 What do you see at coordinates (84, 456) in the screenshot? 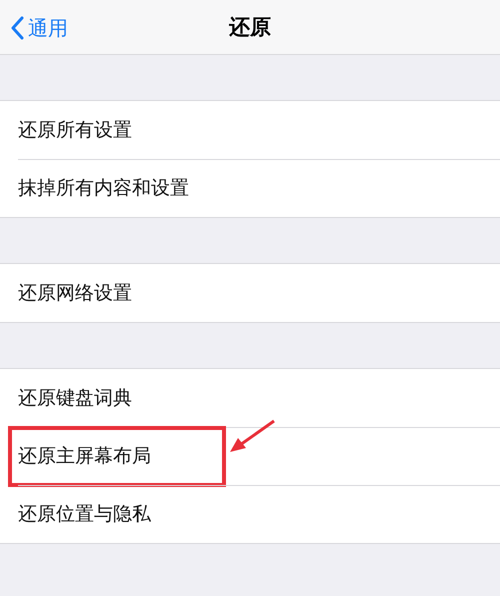
I see `settings-row-label: 还原主屏幕布局` at bounding box center [84, 456].